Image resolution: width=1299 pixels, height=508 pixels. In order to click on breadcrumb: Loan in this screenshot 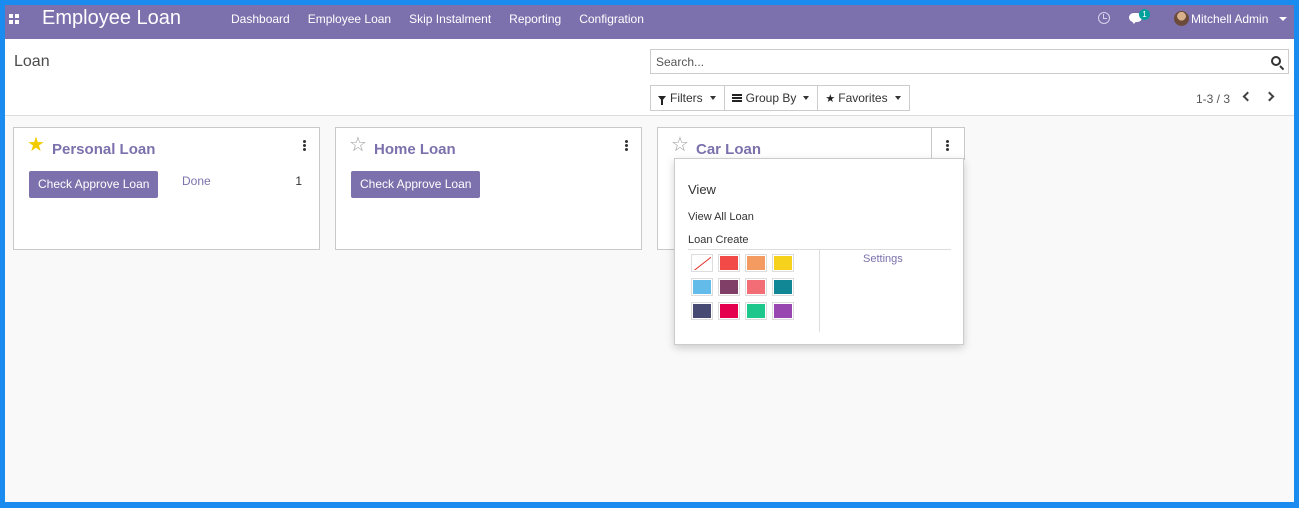, I will do `click(32, 61)`.